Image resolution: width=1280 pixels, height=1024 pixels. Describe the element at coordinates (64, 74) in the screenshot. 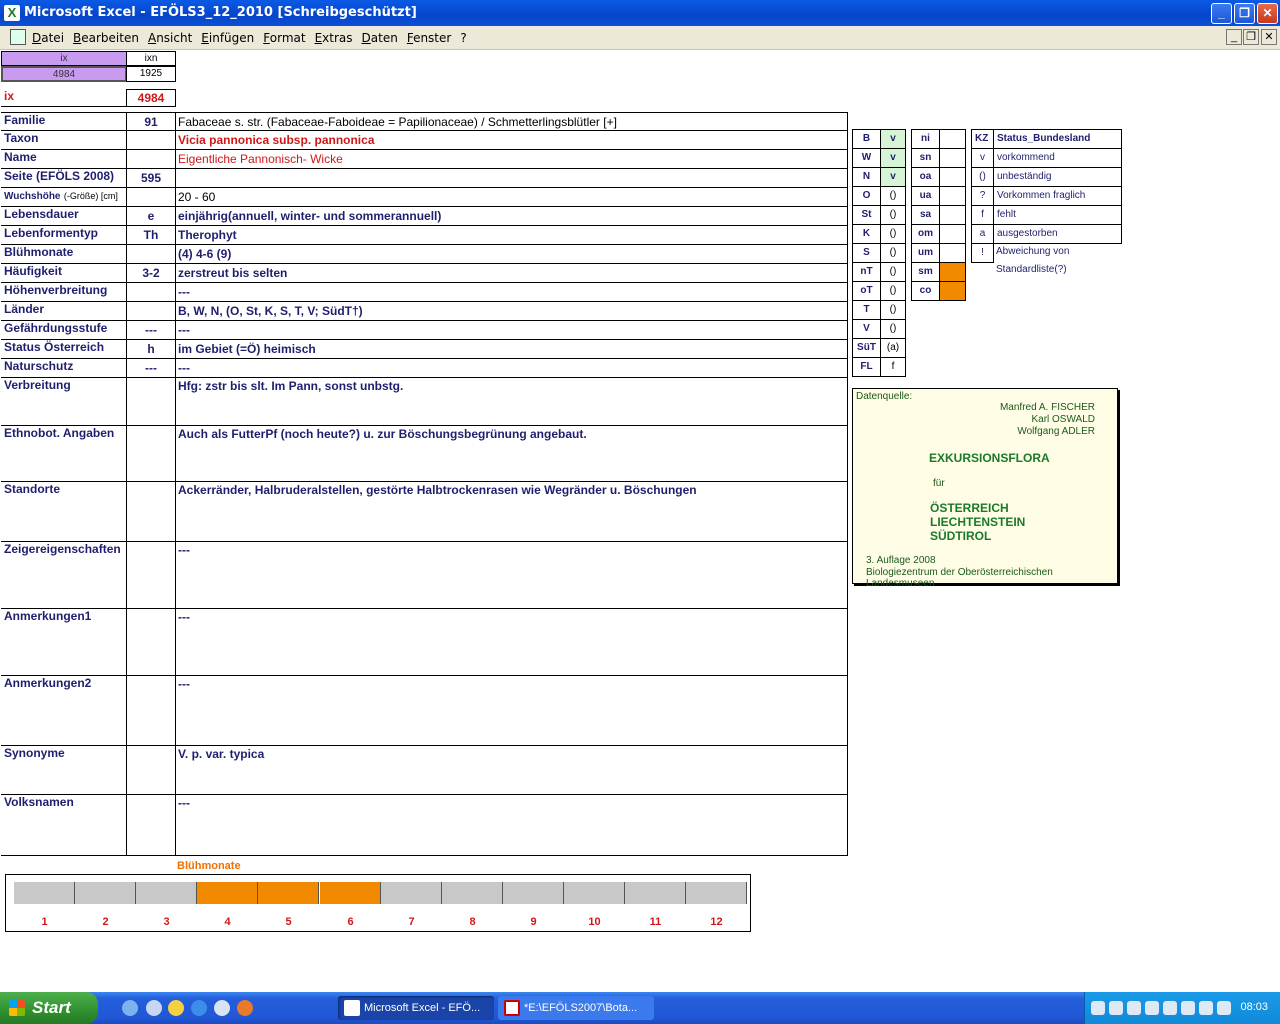

I see `ix-value-cell: 4984` at that location.